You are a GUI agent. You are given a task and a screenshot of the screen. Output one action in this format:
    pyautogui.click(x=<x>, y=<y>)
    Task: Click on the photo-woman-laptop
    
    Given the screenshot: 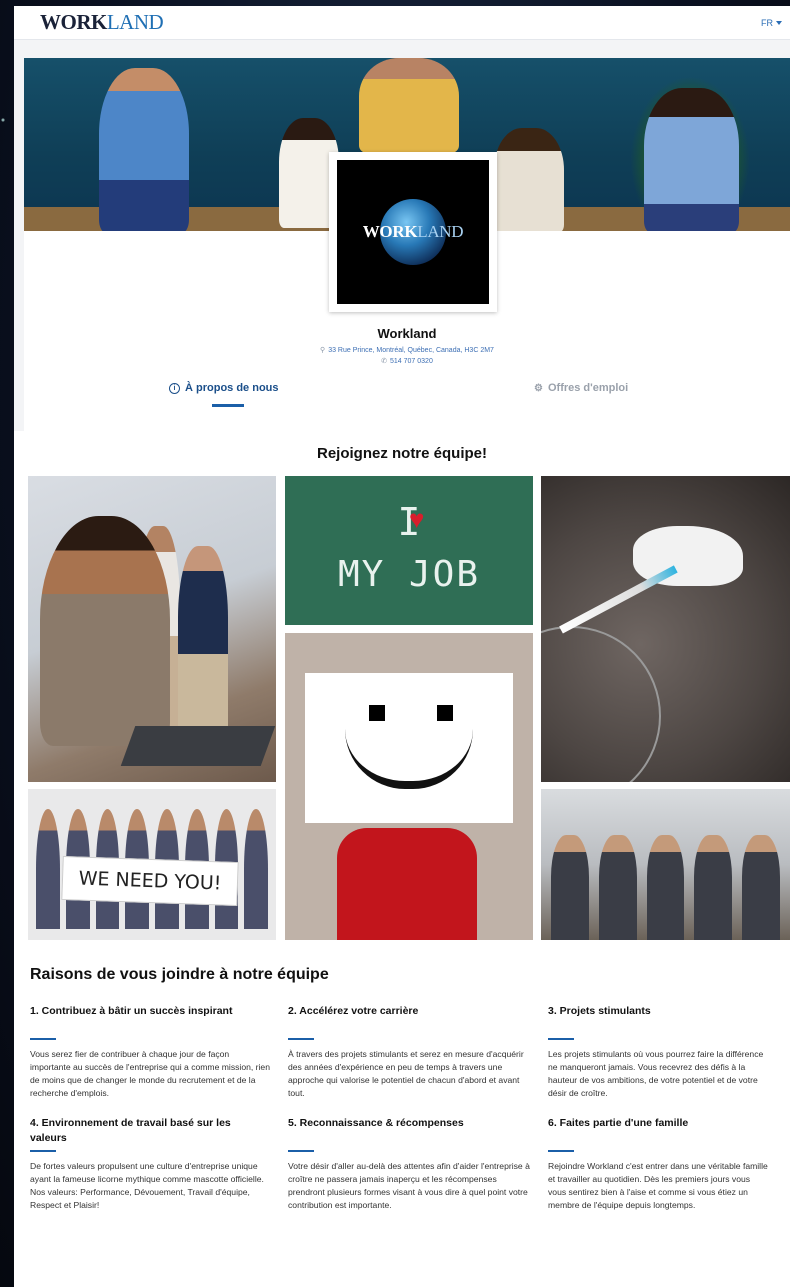 What is the action you would take?
    pyautogui.click(x=152, y=629)
    